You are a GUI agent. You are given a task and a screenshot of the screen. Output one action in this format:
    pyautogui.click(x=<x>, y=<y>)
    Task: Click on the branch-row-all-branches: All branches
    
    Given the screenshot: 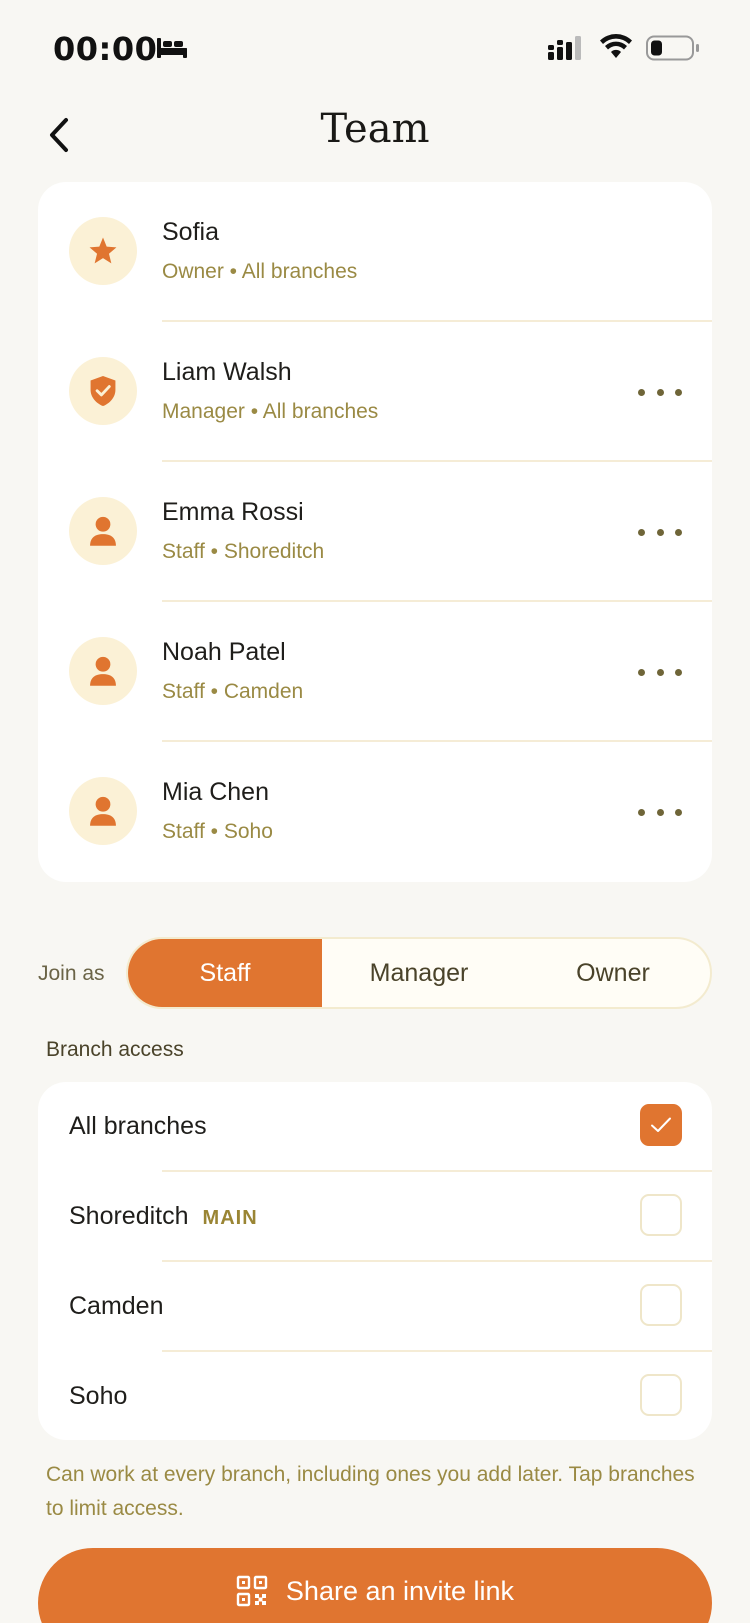 What is the action you would take?
    pyautogui.click(x=375, y=1127)
    